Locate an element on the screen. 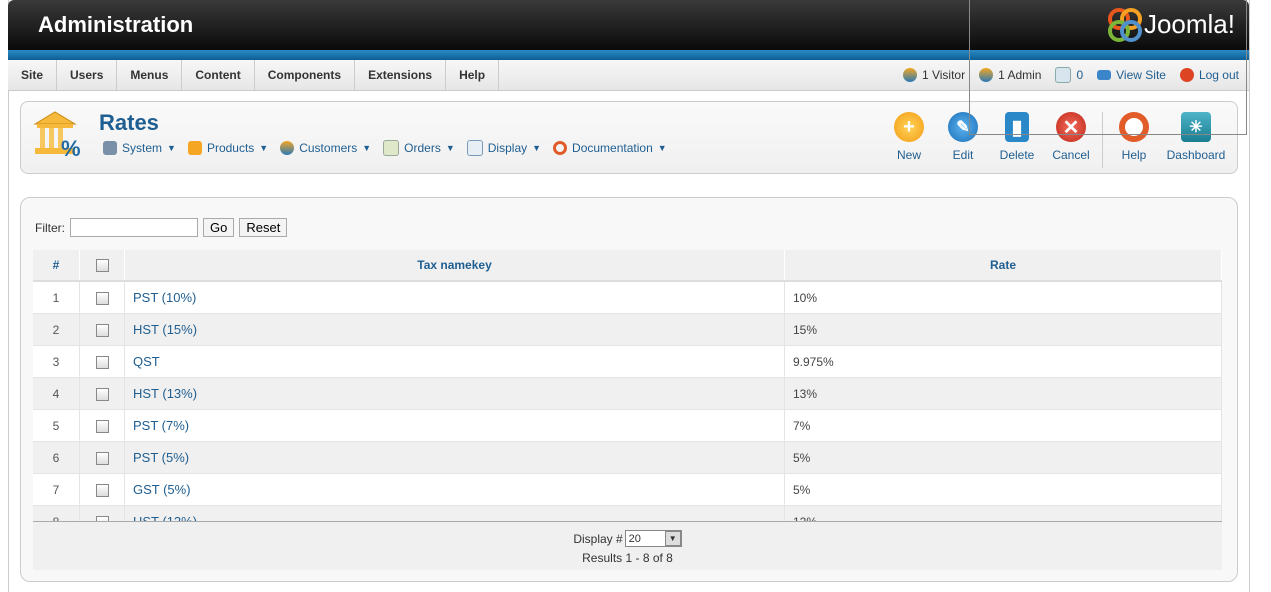 The width and height of the screenshot is (1271, 592). display-select-value: 20 is located at coordinates (634, 538).